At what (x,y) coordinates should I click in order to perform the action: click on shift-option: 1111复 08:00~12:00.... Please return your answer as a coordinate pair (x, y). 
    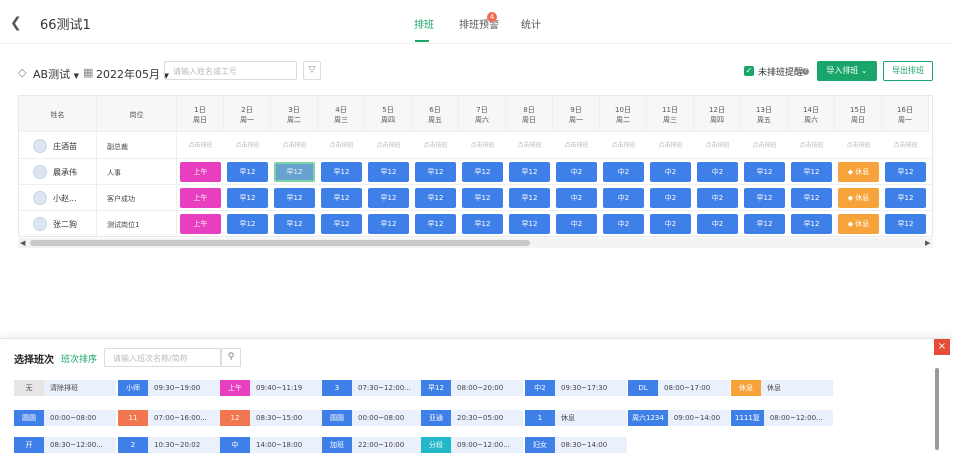
    Looking at the image, I should click on (782, 418).